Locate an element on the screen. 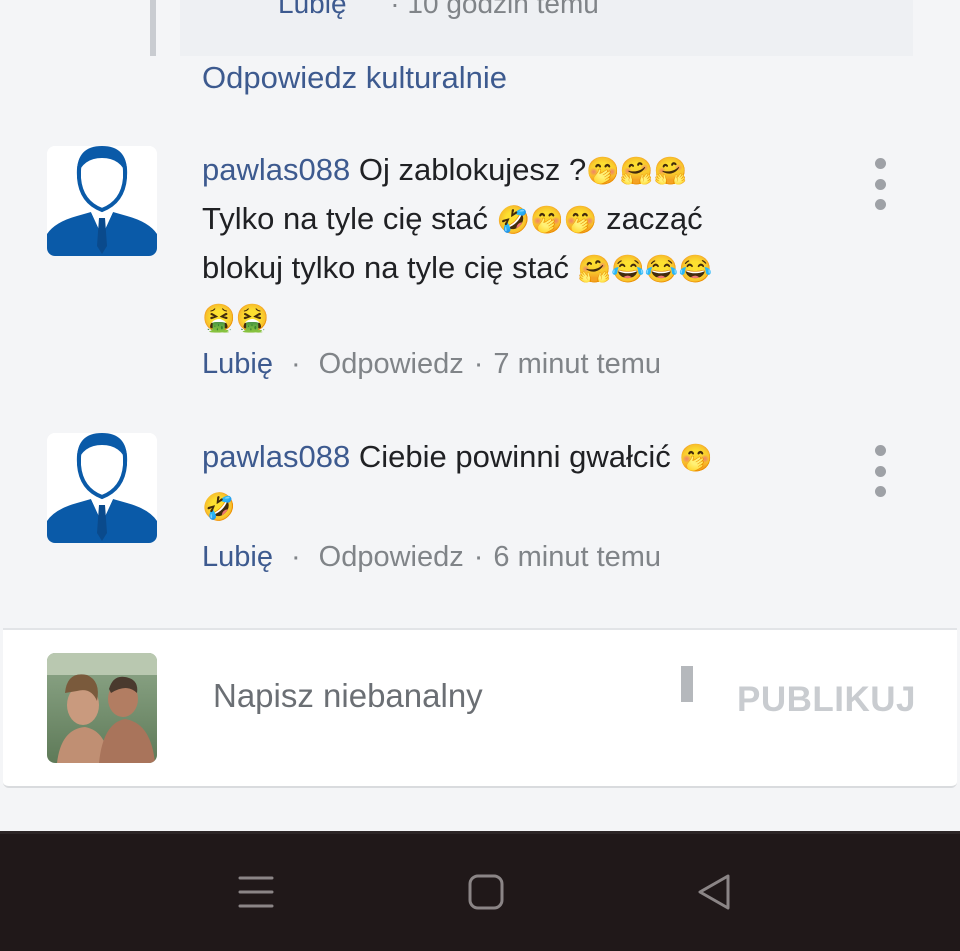 This screenshot has width=960, height=951. comment-text: pawlas088 Ciebie powinni gwałcić 🤭 🤣 is located at coordinates (457, 480).